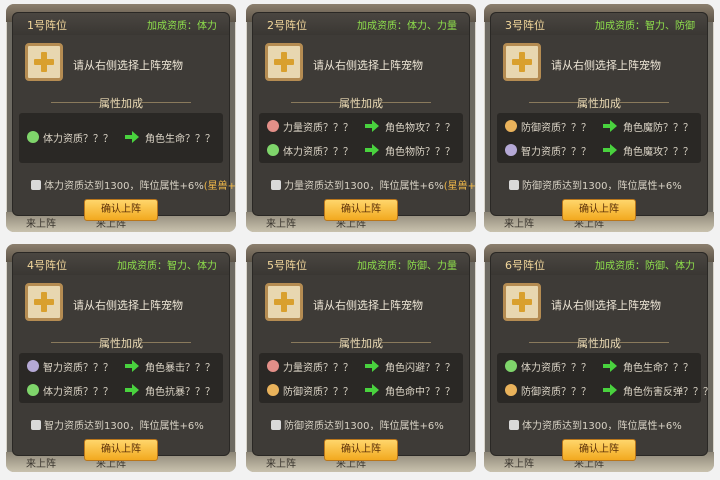 This screenshot has height=480, width=720. What do you see at coordinates (121, 367) in the screenshot?
I see `attribute-row: 智力资质？？？ 角色暴击？？？` at bounding box center [121, 367].